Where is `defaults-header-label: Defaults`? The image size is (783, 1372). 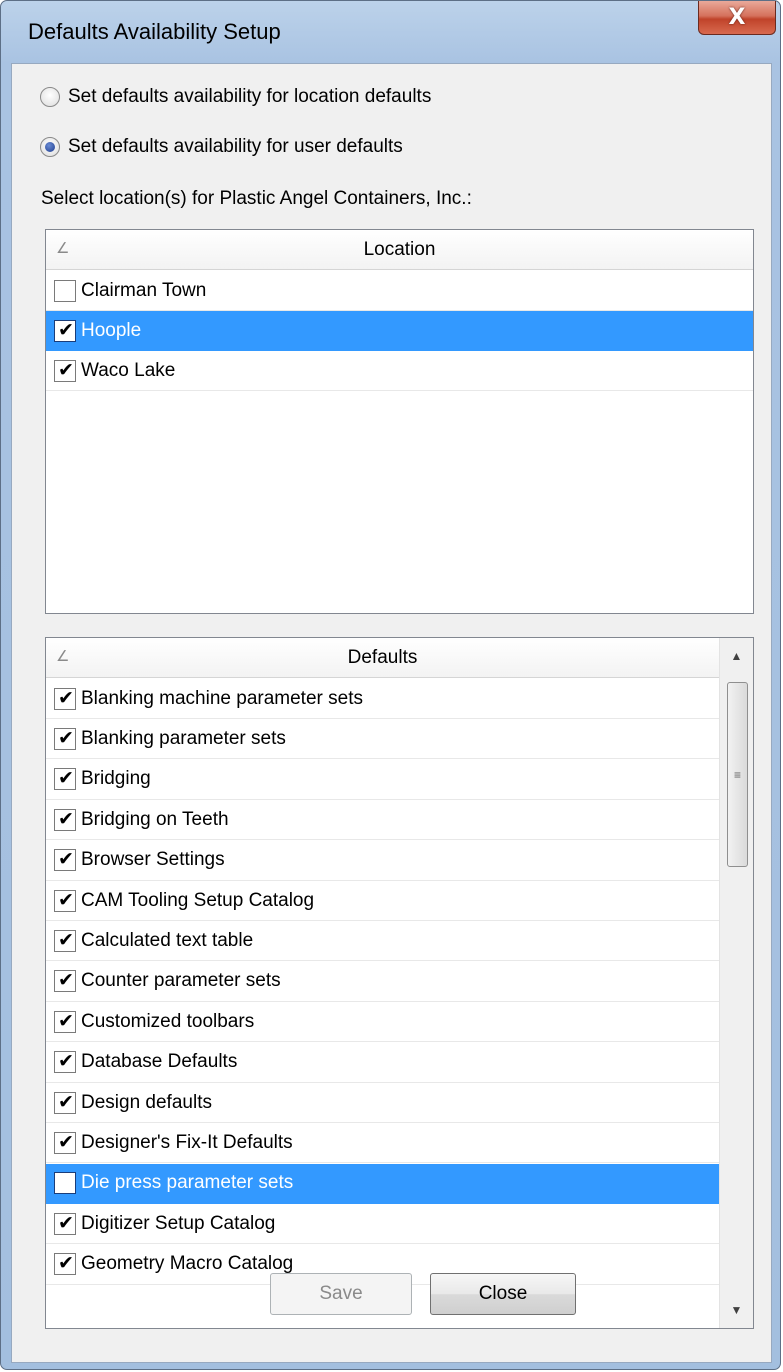 defaults-header-label: Defaults is located at coordinates (382, 657).